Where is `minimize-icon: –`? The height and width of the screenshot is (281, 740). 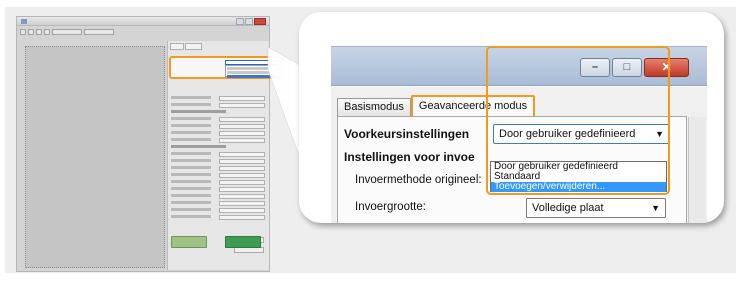
minimize-icon: – is located at coordinates (595, 67).